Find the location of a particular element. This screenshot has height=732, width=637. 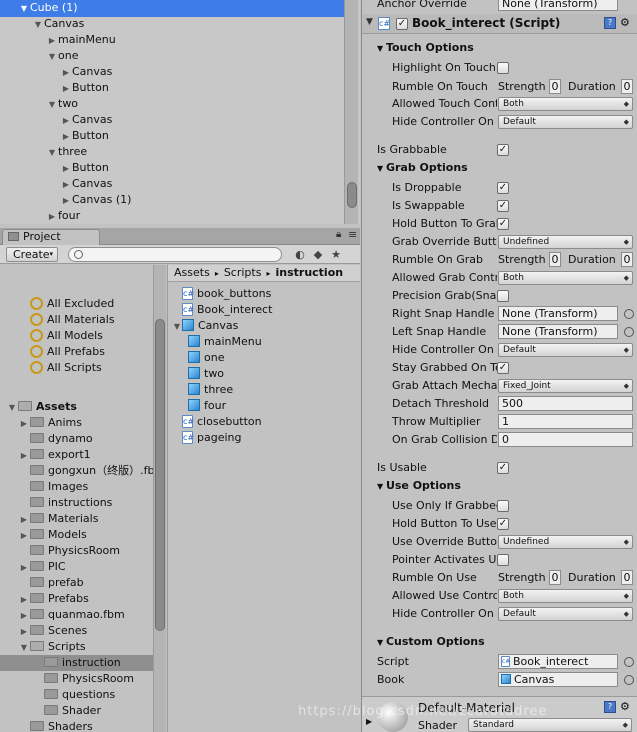

assets-root: ▼ Assets is located at coordinates (41, 407).